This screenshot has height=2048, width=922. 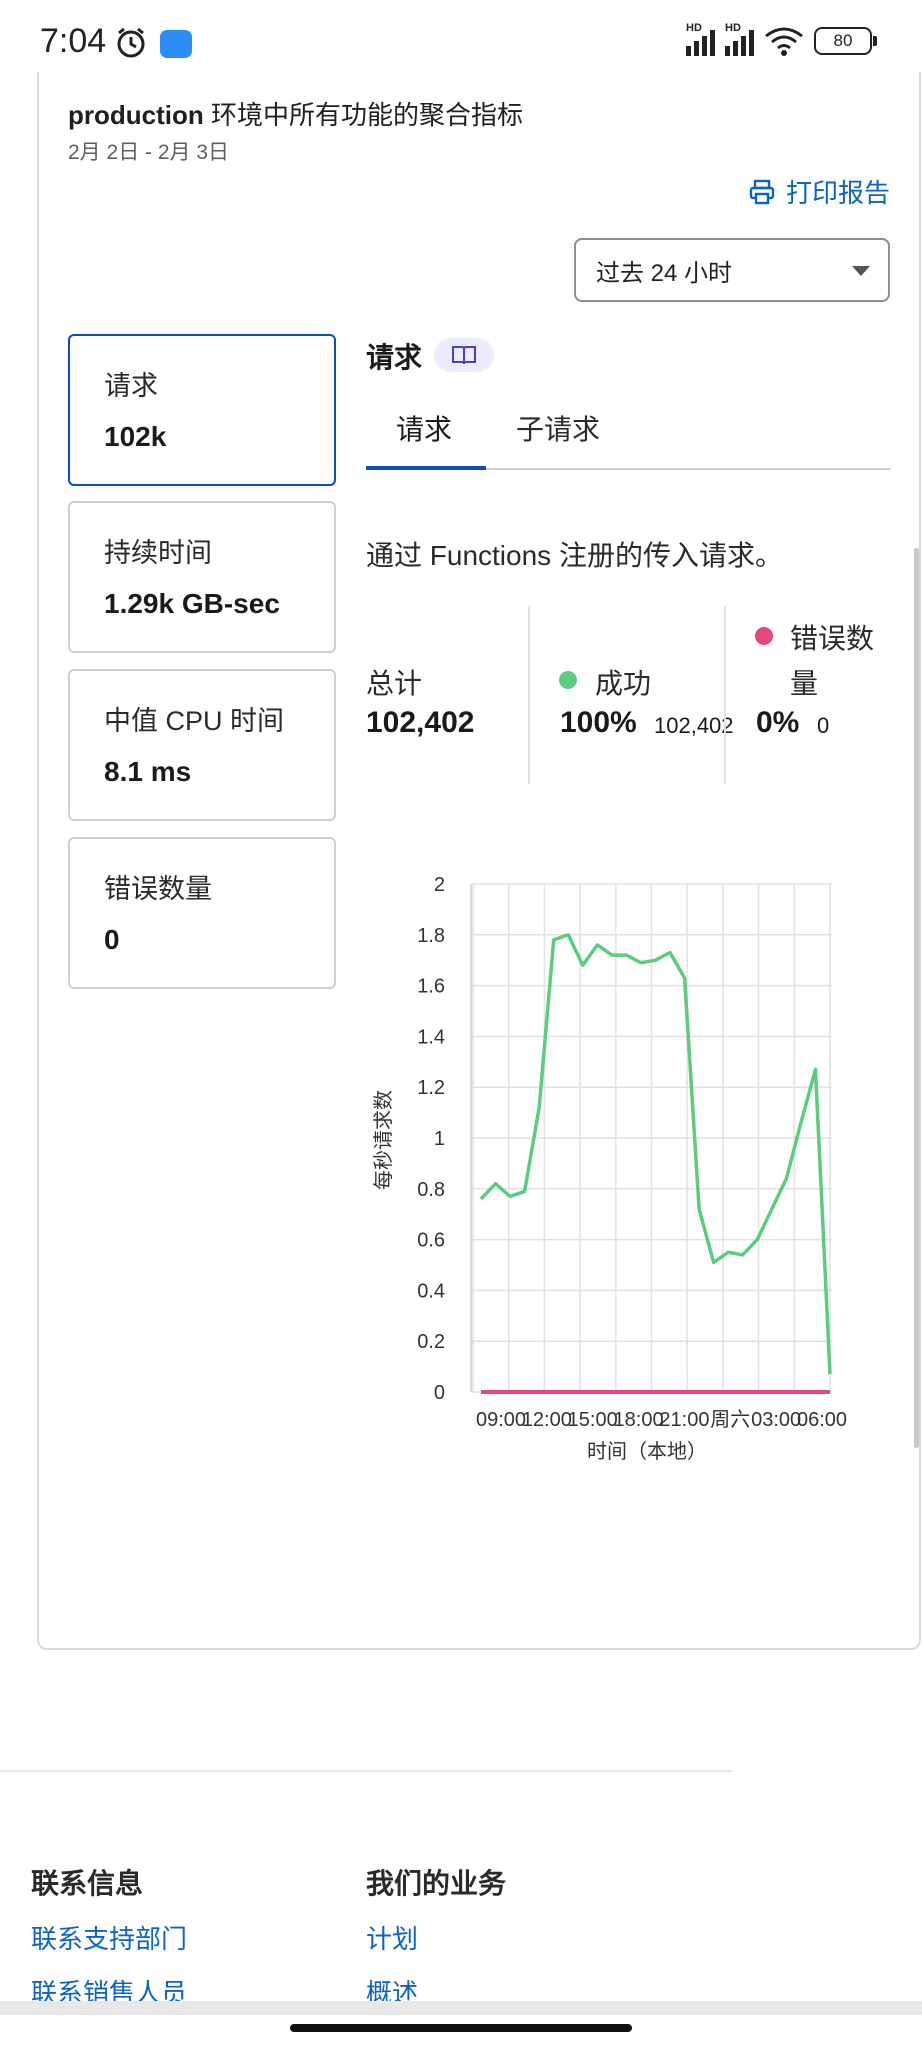 I want to click on y-tick-label: 2, so click(x=439, y=885).